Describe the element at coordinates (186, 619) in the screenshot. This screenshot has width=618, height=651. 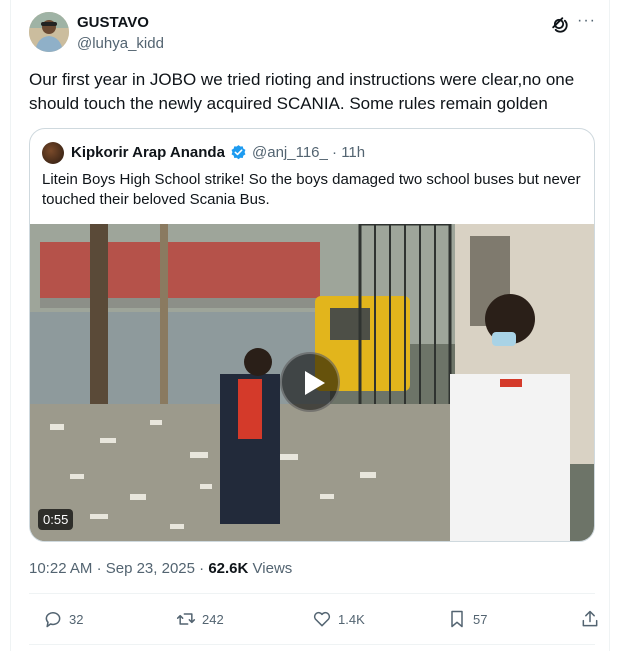
I see `repost-icon` at that location.